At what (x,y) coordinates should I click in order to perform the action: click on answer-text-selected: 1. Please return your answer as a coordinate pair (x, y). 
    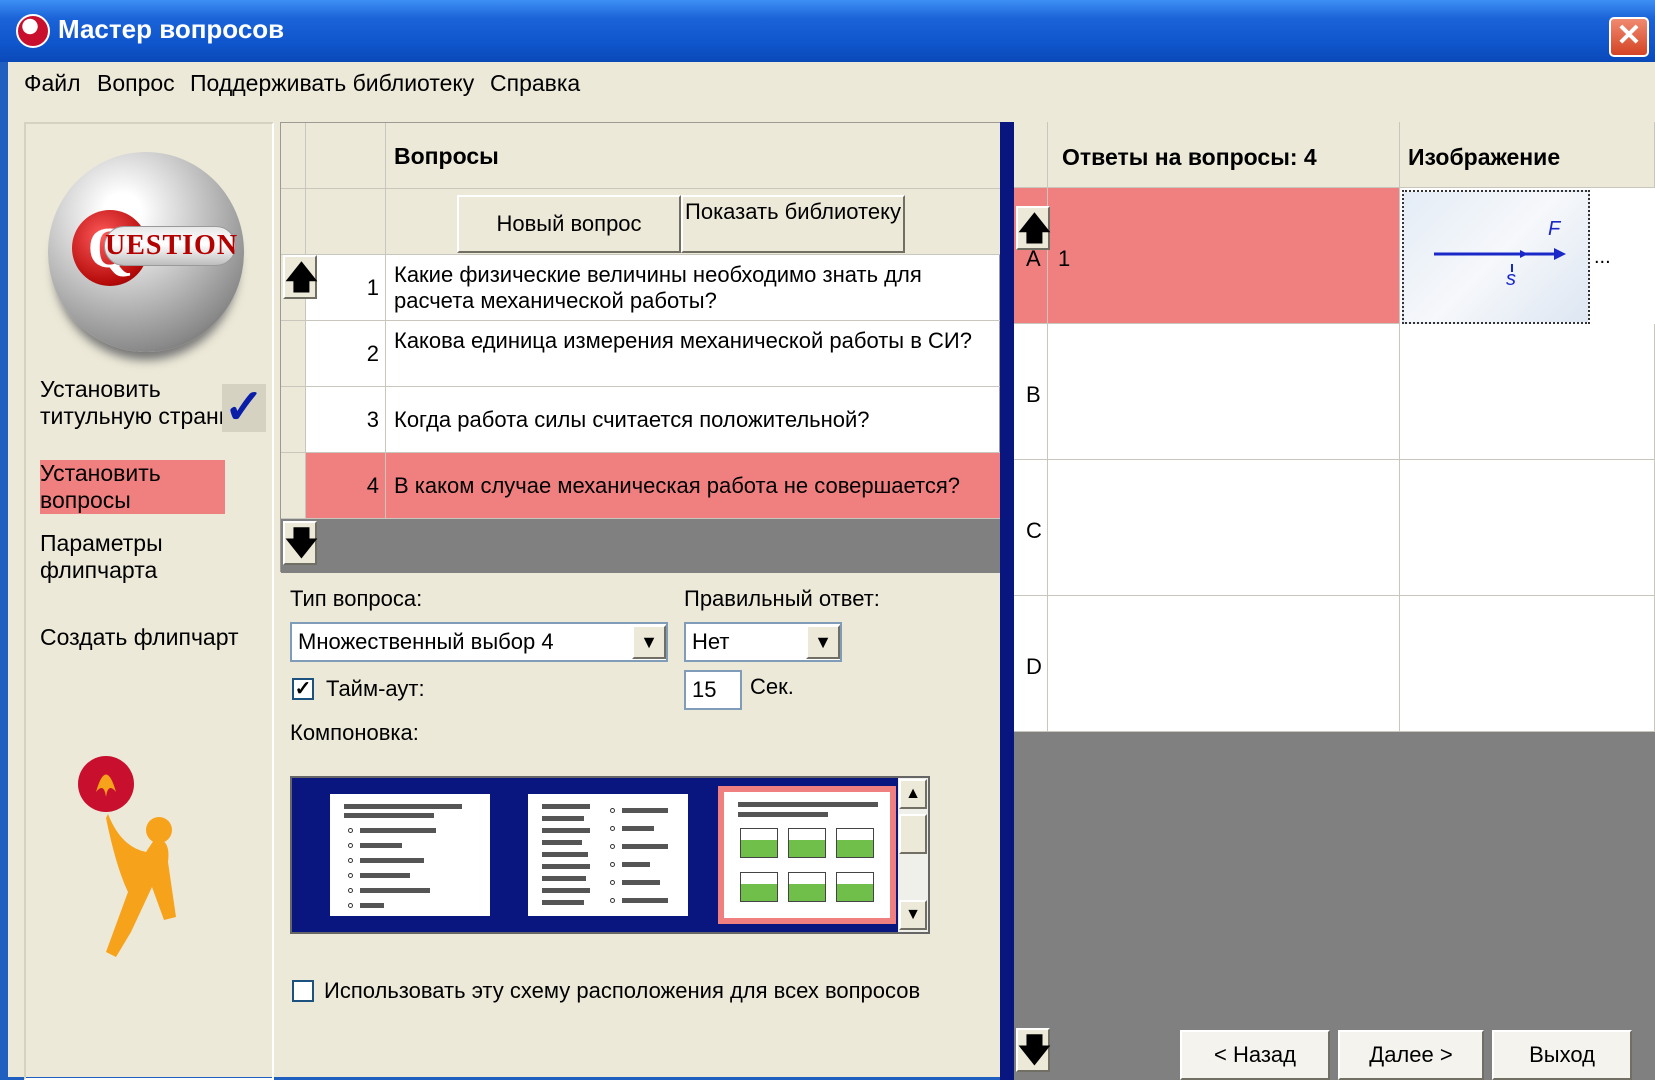
    Looking at the image, I should click on (1224, 256).